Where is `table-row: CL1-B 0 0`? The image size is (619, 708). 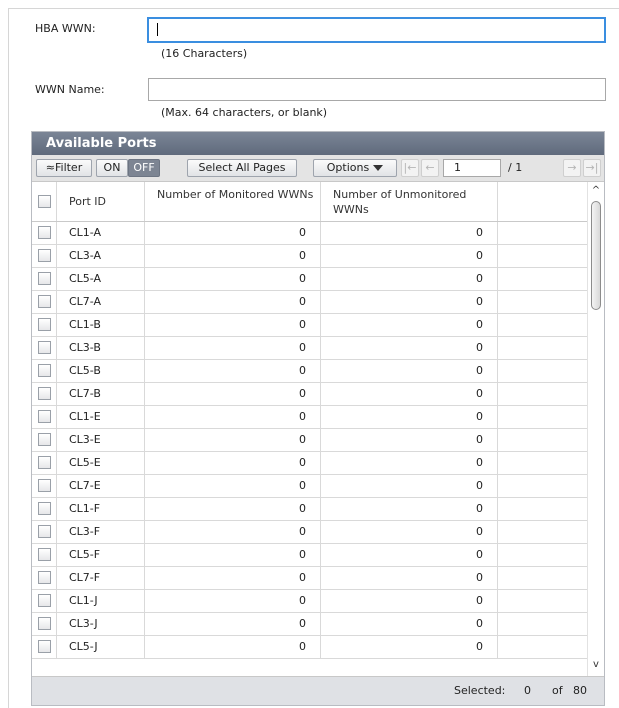 table-row: CL1-B 0 0 is located at coordinates (309, 325).